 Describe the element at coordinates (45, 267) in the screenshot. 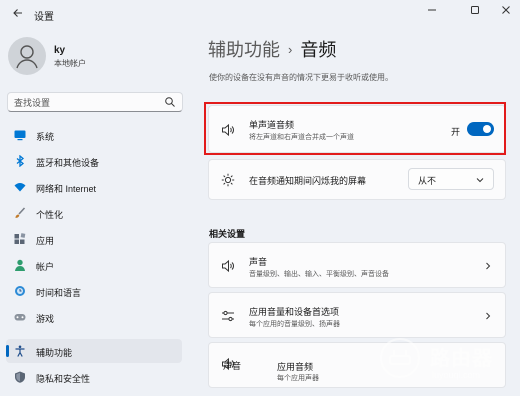

I see `sidebar-item-label: 帐户` at that location.